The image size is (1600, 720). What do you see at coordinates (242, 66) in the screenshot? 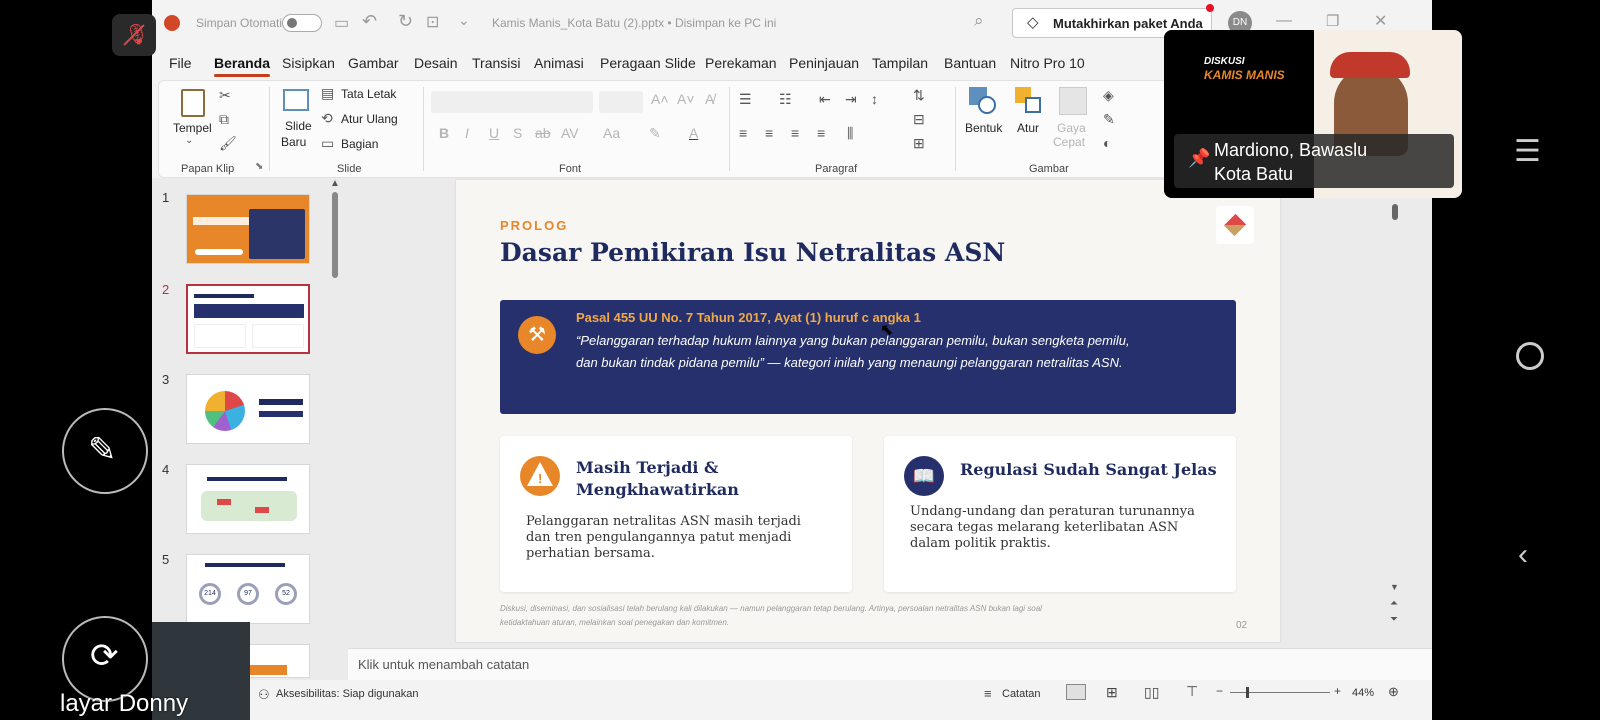
I see `tab-home: Beranda` at bounding box center [242, 66].